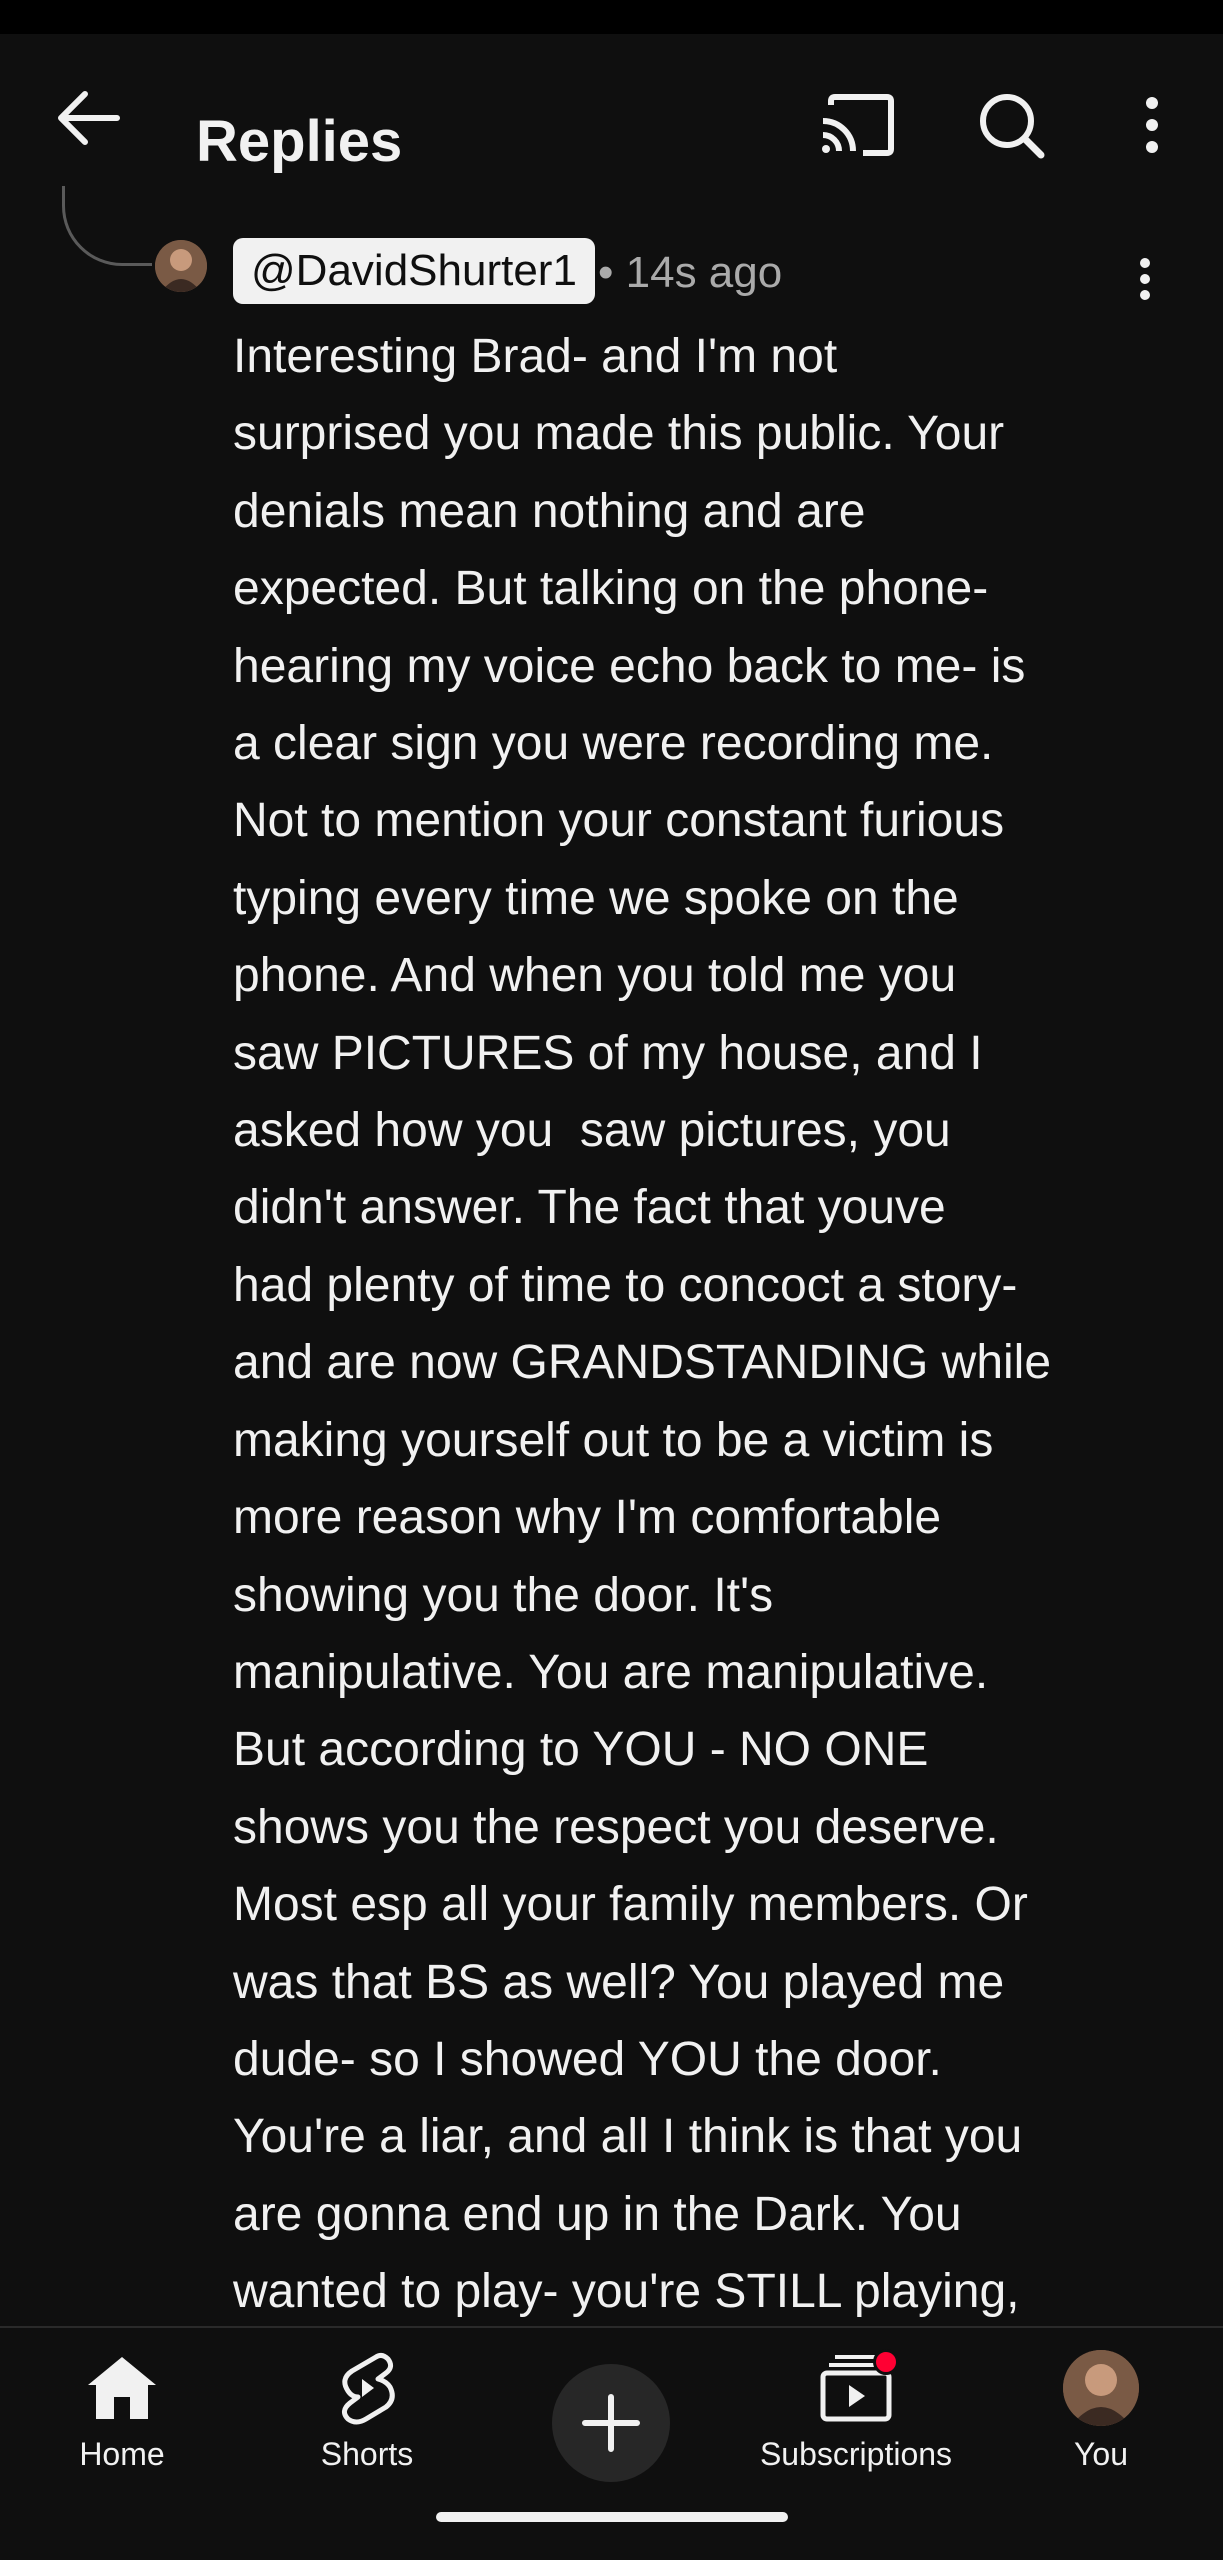  I want to click on comment-author-avatar, so click(181, 266).